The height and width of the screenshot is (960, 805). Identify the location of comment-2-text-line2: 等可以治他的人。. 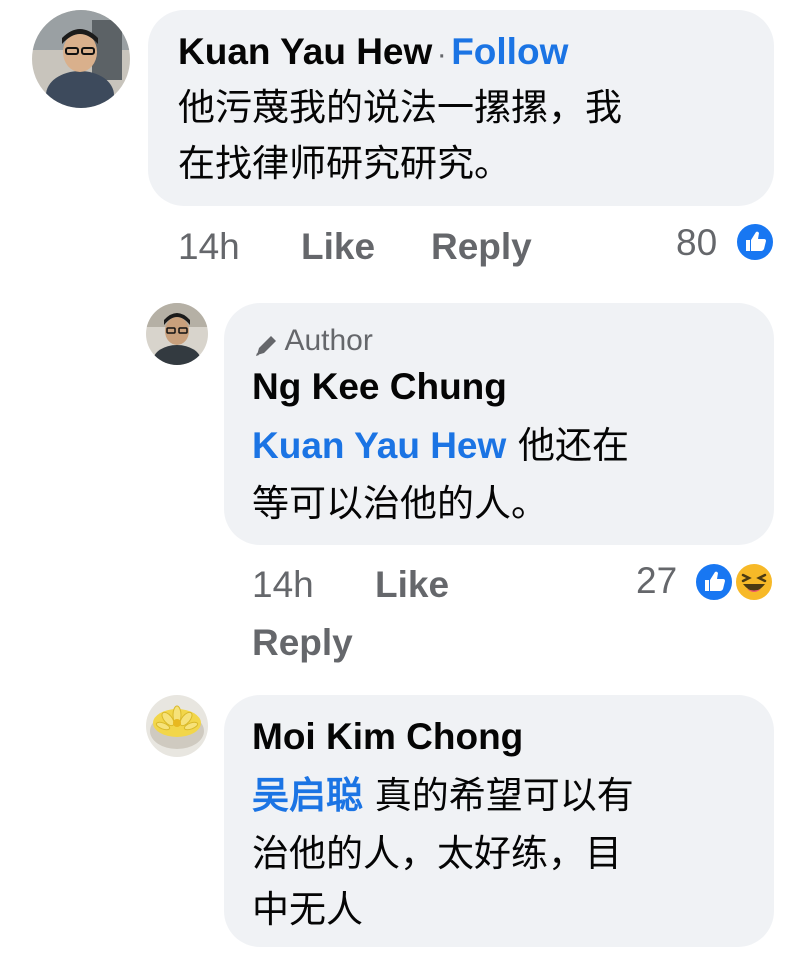
(400, 503).